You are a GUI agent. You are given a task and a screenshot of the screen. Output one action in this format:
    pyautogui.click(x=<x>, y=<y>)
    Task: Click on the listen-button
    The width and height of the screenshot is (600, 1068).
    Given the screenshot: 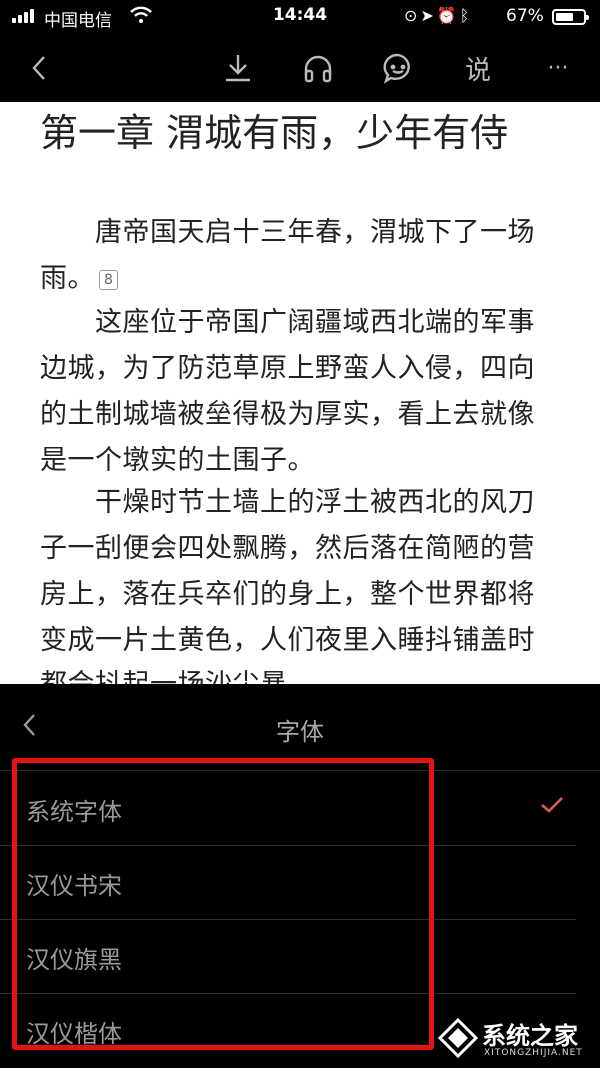 What is the action you would take?
    pyautogui.click(x=318, y=68)
    